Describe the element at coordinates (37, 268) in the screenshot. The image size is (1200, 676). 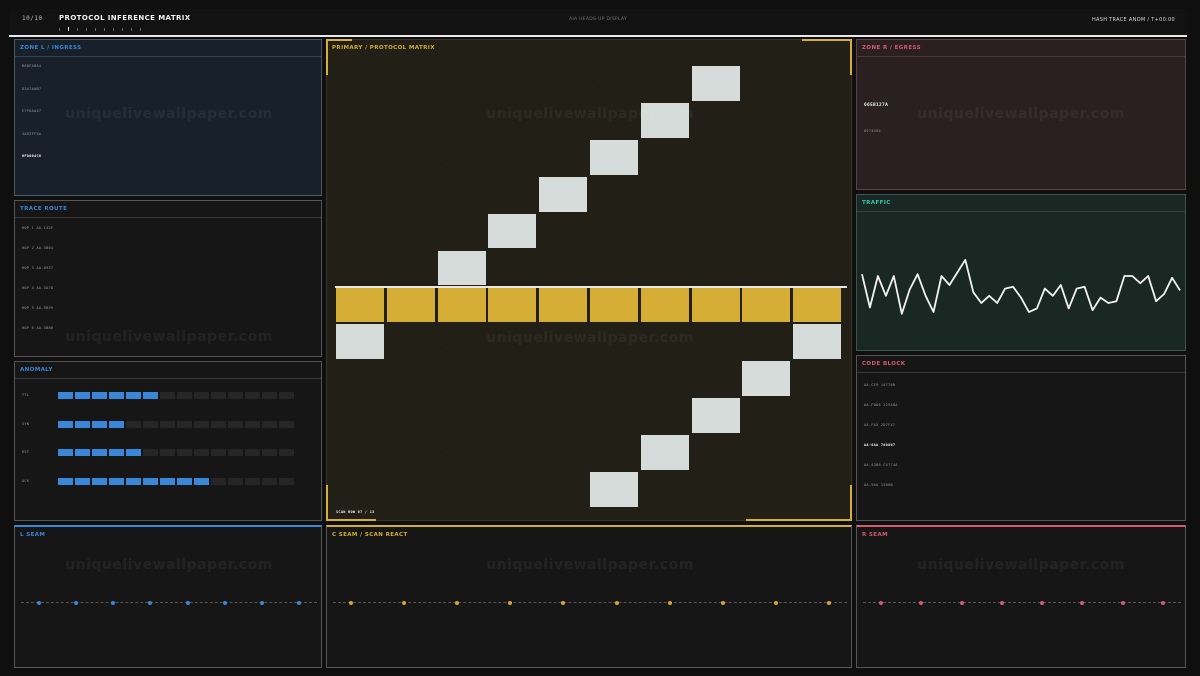
I see `trace-hop-item: HOP 3 AA-0937` at that location.